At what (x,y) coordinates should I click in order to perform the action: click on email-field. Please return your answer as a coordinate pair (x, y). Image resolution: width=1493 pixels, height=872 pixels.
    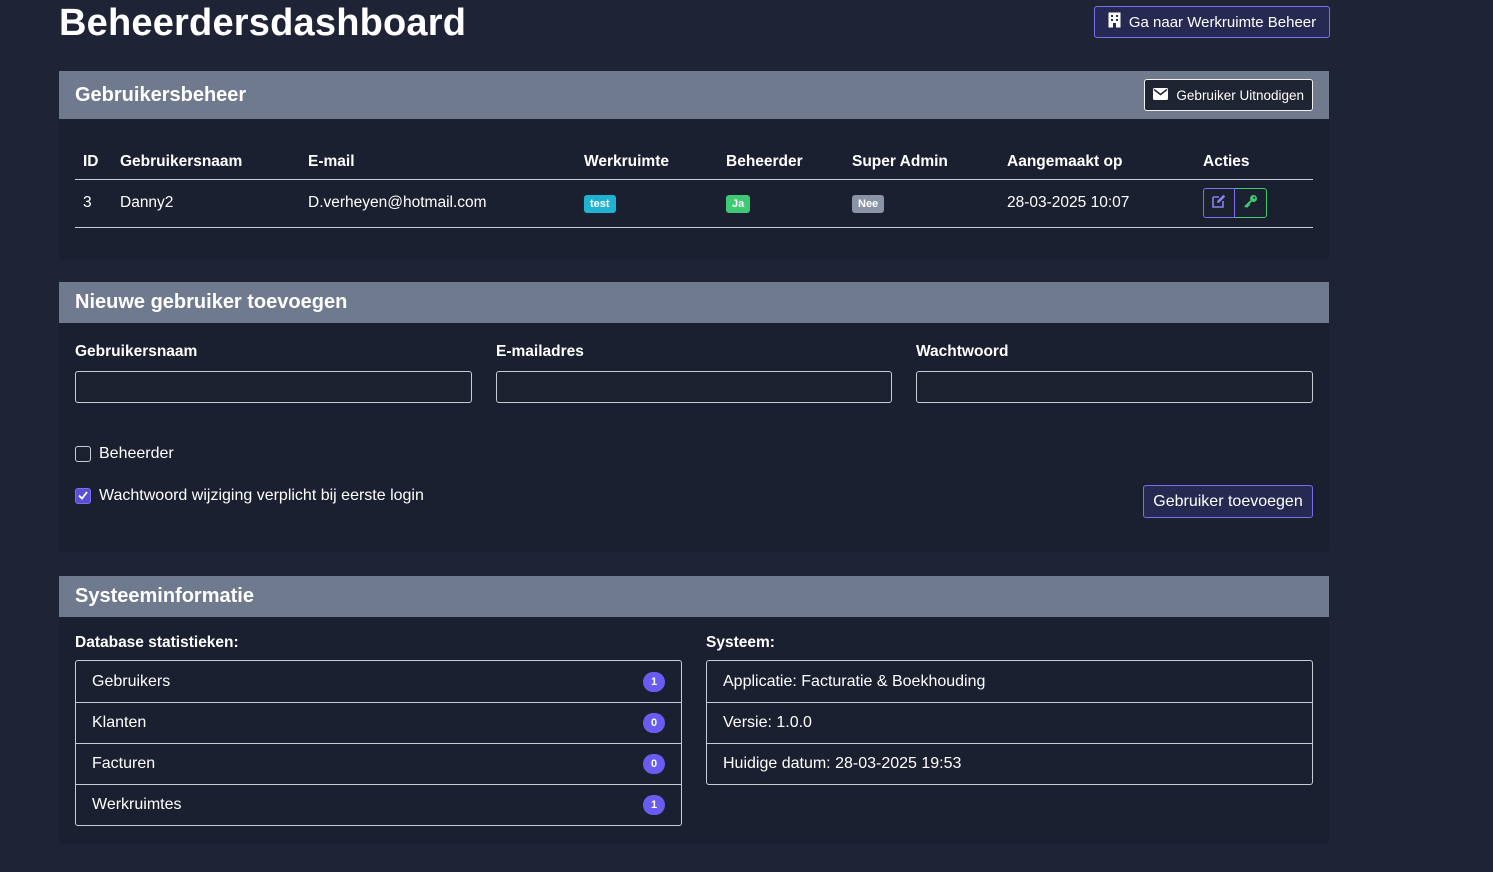
    Looking at the image, I should click on (694, 387).